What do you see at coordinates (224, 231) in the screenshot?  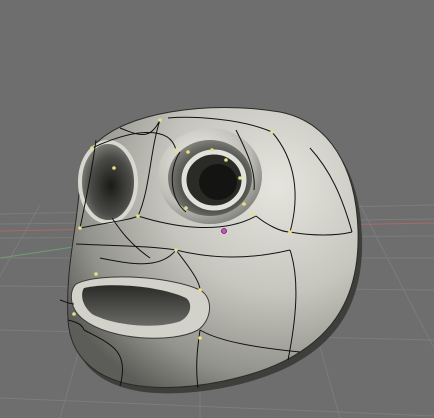 I see `object-pivot-icon` at bounding box center [224, 231].